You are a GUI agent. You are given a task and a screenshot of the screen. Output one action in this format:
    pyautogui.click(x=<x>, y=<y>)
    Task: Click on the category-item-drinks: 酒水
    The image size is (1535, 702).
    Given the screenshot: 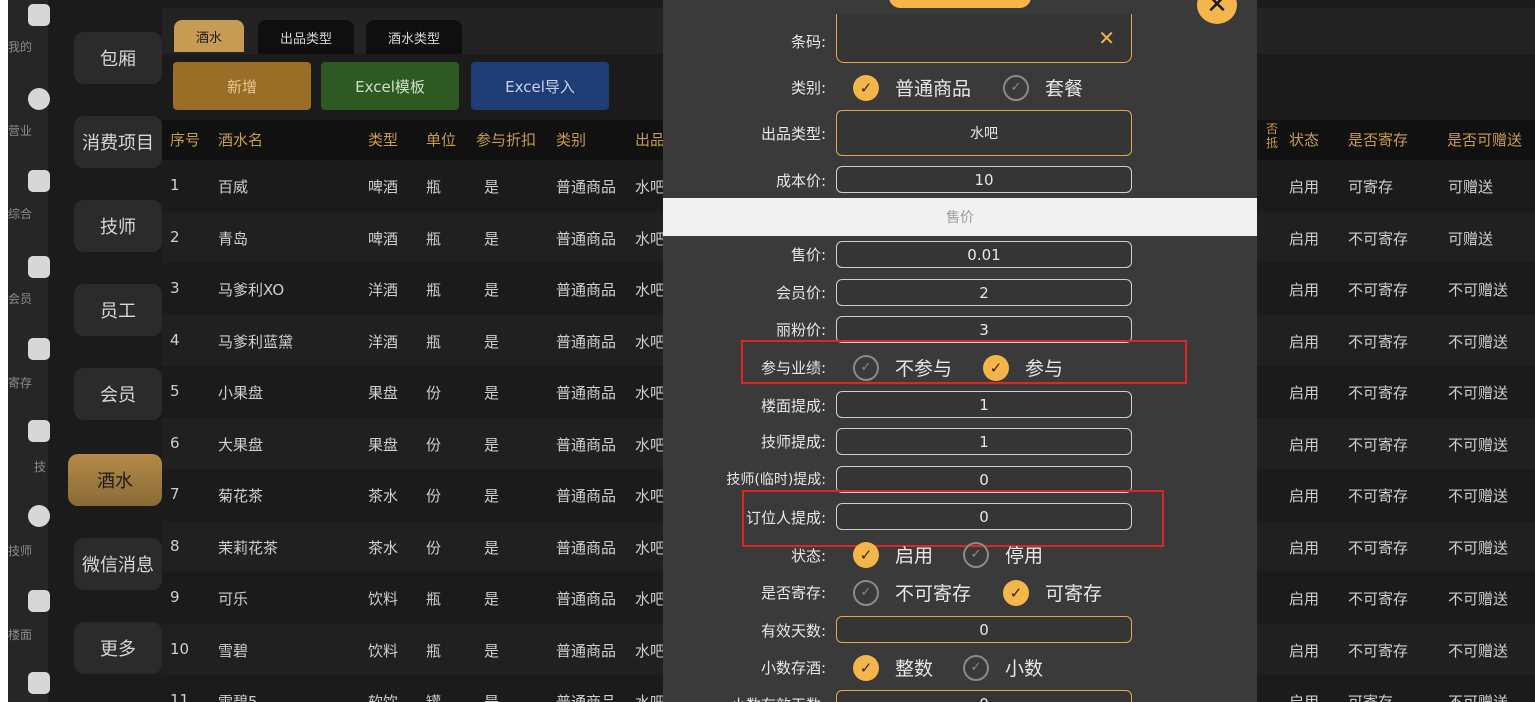 What is the action you would take?
    pyautogui.click(x=115, y=480)
    